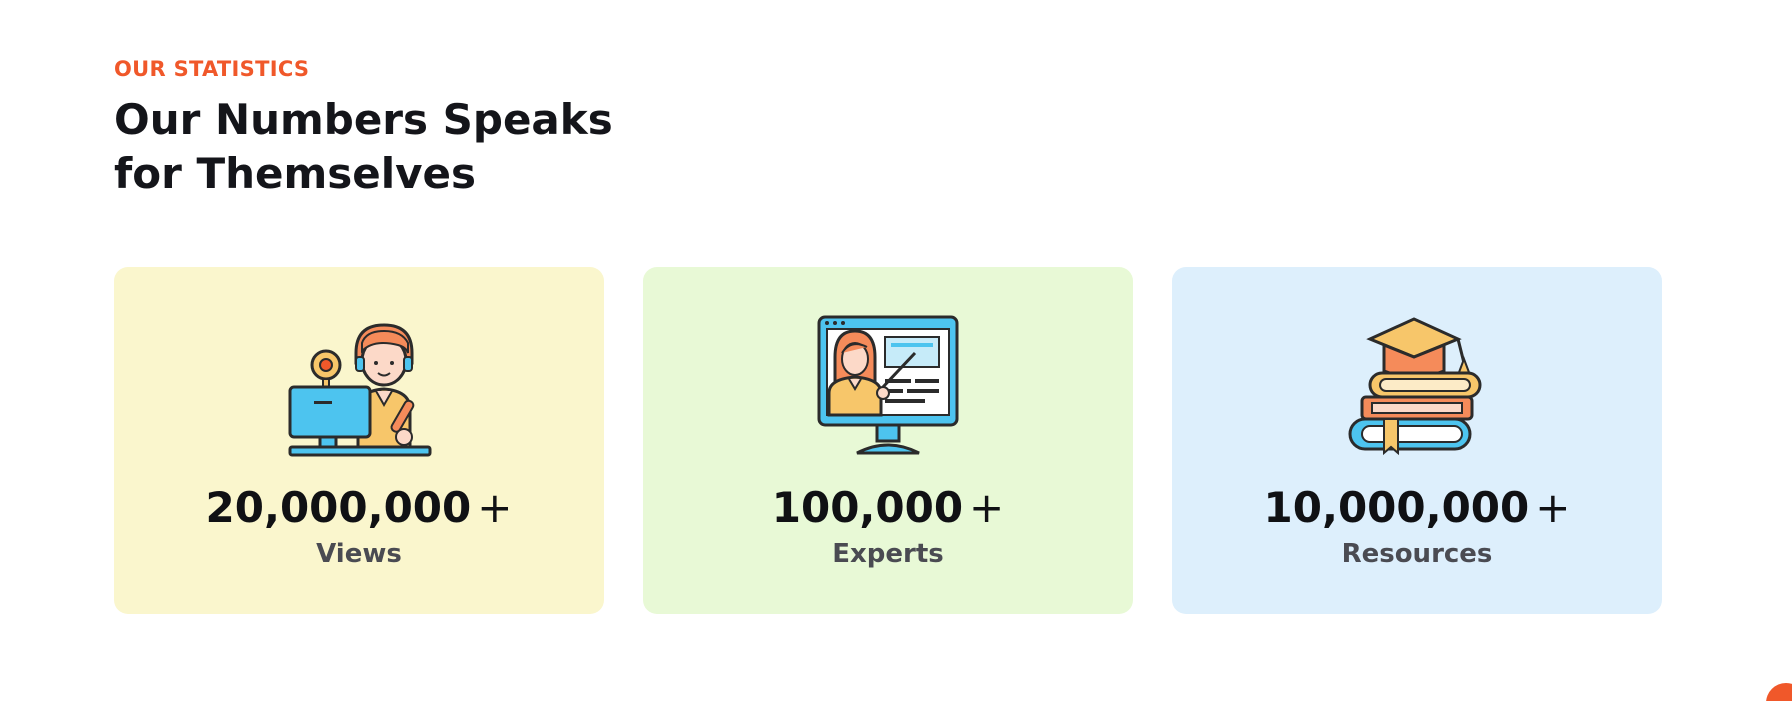 The image size is (1792, 701). What do you see at coordinates (888, 507) in the screenshot?
I see `stat-value-experts: 100,000 +` at bounding box center [888, 507].